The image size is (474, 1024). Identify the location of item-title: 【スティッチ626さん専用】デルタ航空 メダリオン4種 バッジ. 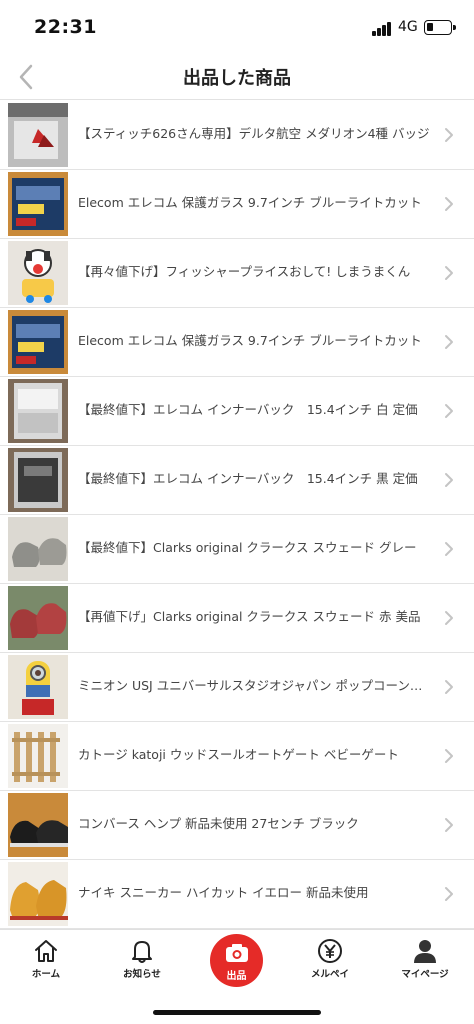
(254, 133).